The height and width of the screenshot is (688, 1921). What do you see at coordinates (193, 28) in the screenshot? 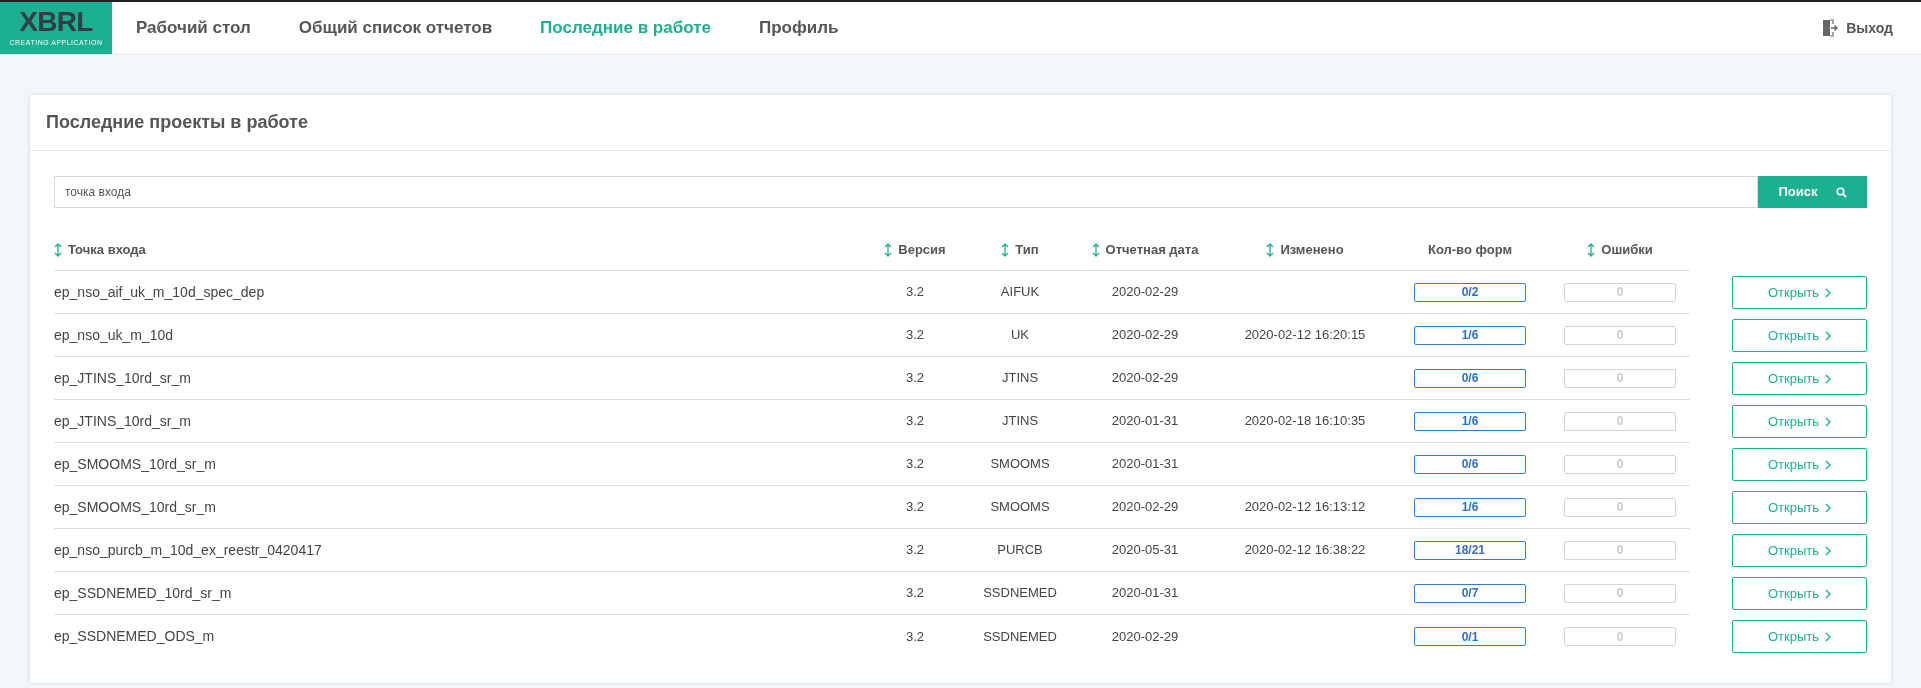
I see `nav-tab: Рабочий стол` at bounding box center [193, 28].